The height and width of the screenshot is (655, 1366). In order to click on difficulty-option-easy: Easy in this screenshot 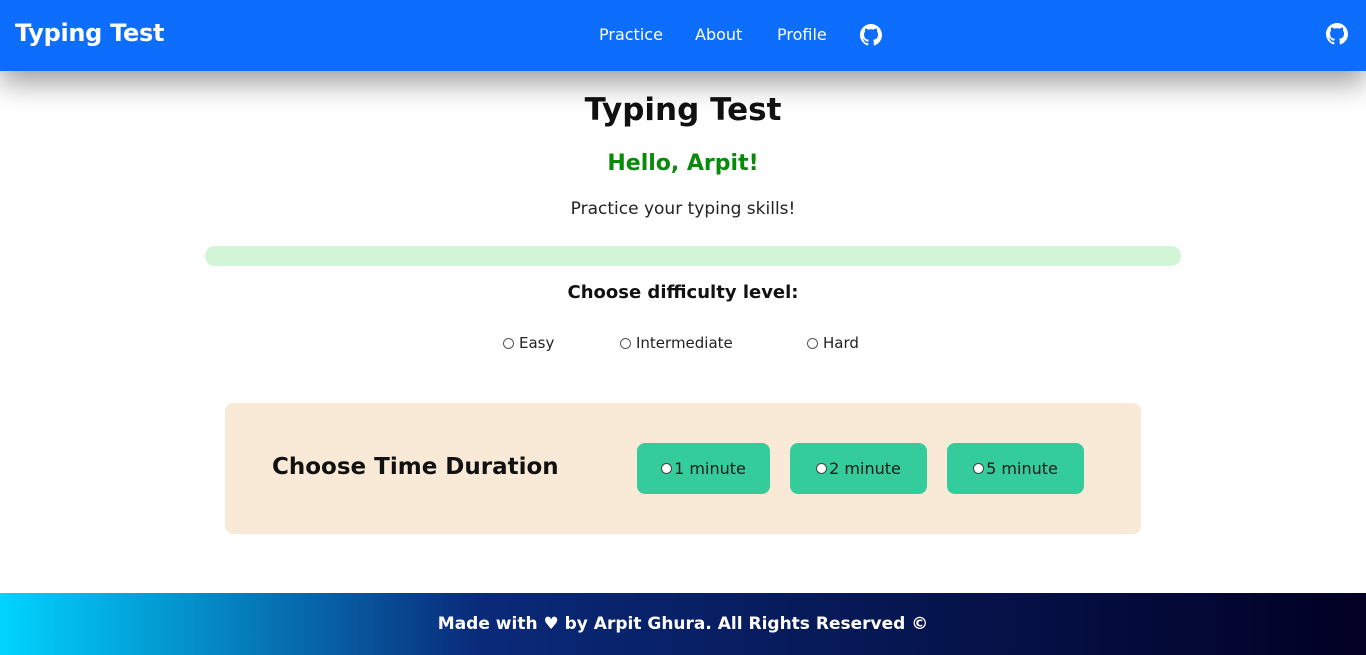, I will do `click(528, 343)`.